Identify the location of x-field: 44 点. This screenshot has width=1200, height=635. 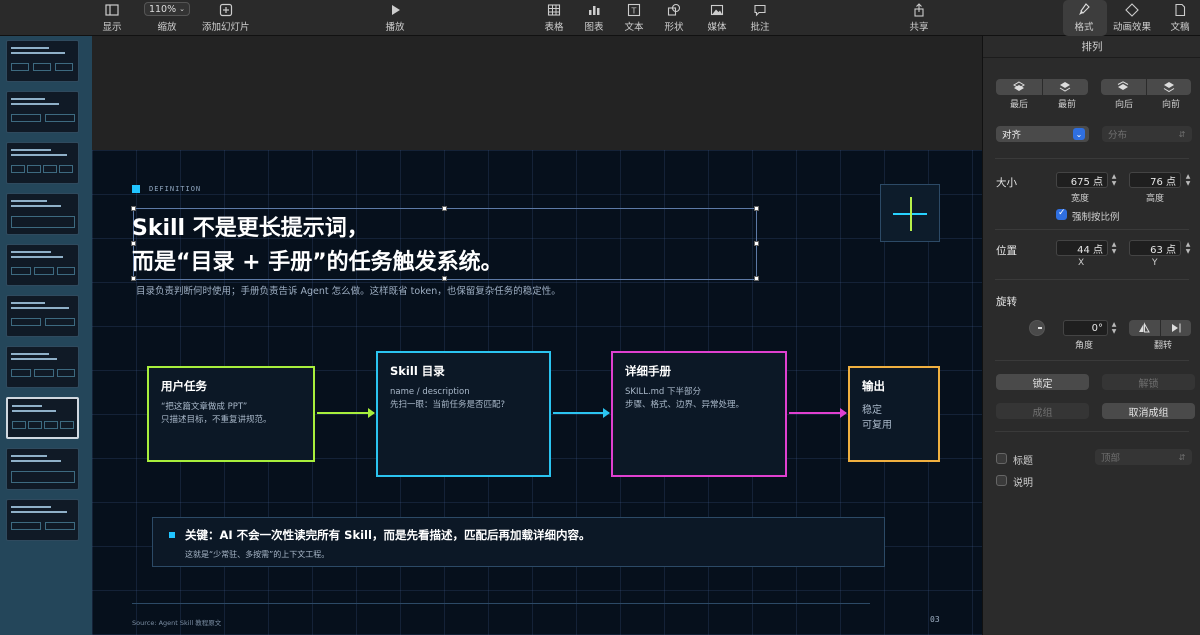
(1082, 248).